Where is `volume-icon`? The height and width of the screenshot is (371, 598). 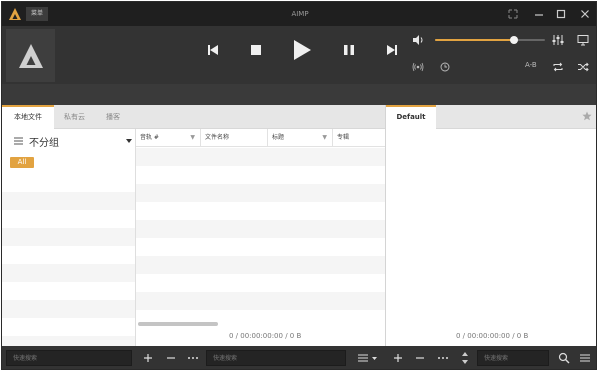 volume-icon is located at coordinates (419, 40).